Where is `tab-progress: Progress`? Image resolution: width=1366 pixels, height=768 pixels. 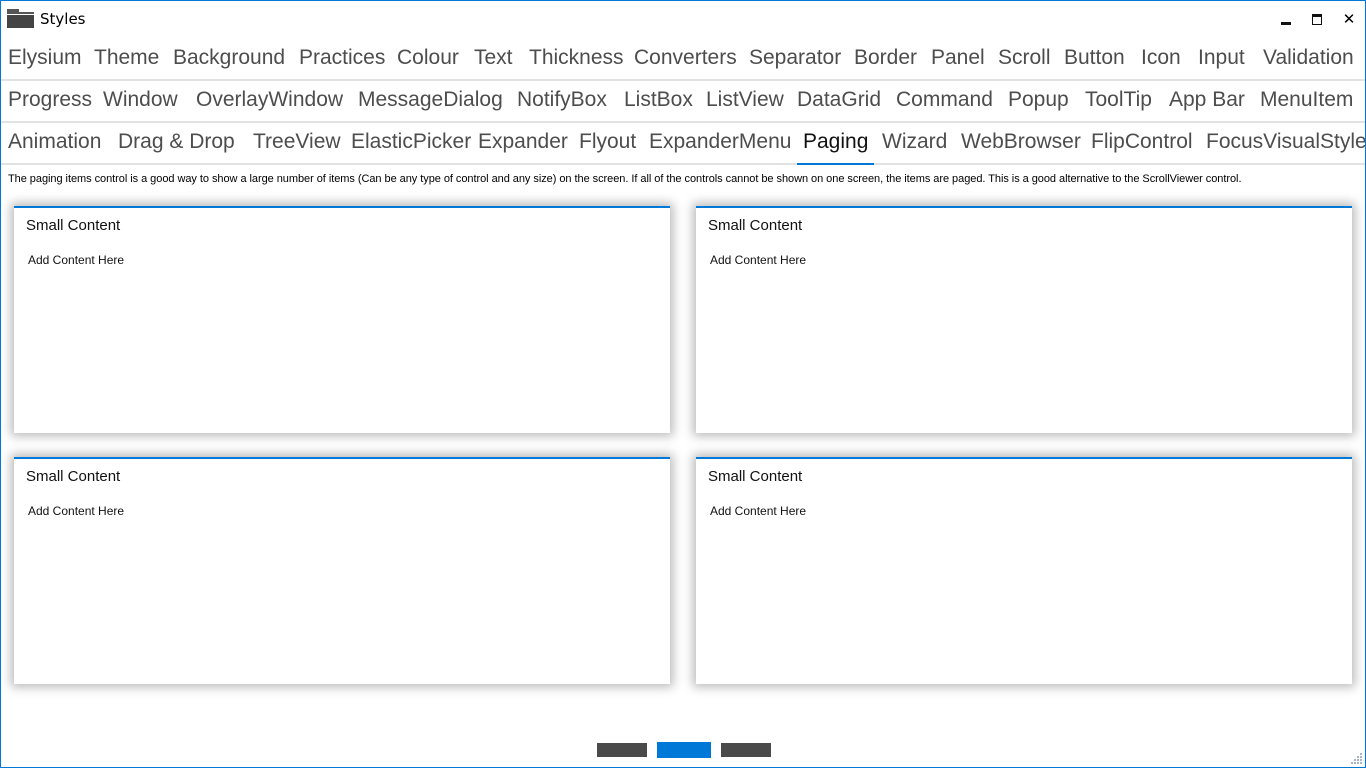
tab-progress: Progress is located at coordinates (50, 100).